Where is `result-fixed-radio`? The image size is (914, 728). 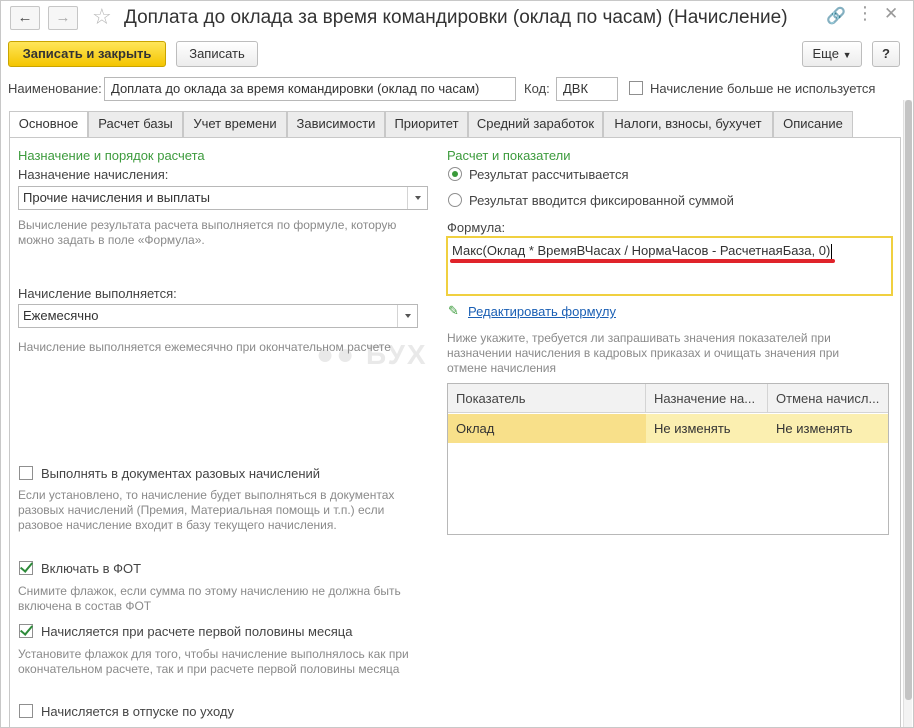
result-fixed-radio is located at coordinates (455, 200).